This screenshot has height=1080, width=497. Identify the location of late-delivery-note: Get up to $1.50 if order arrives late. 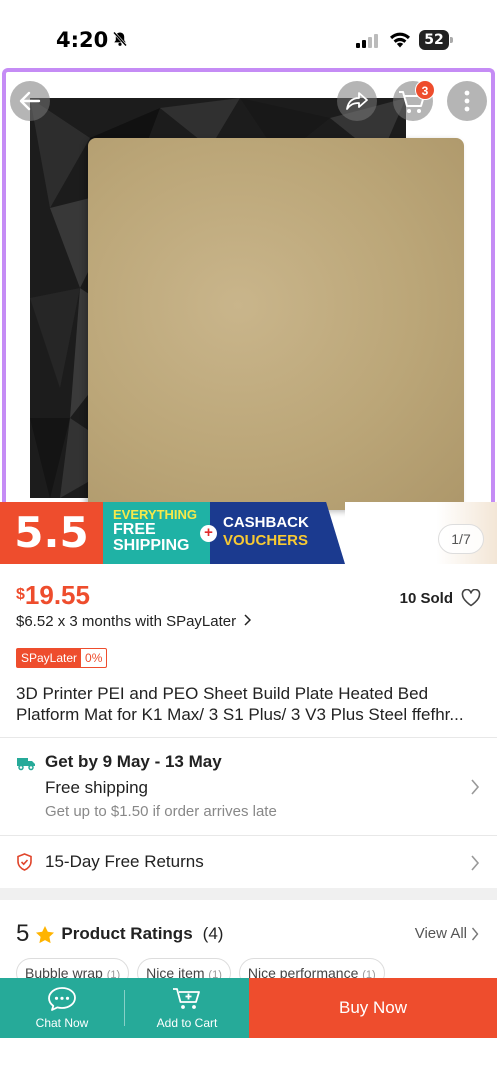
(161, 811).